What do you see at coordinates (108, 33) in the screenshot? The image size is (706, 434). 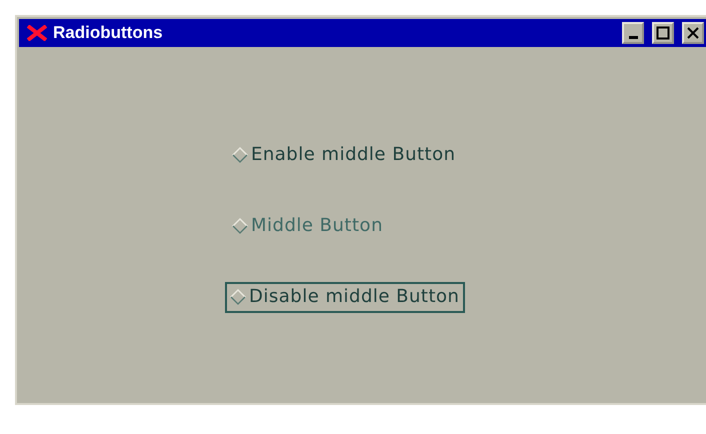 I see `window-title: Radiobuttons` at bounding box center [108, 33].